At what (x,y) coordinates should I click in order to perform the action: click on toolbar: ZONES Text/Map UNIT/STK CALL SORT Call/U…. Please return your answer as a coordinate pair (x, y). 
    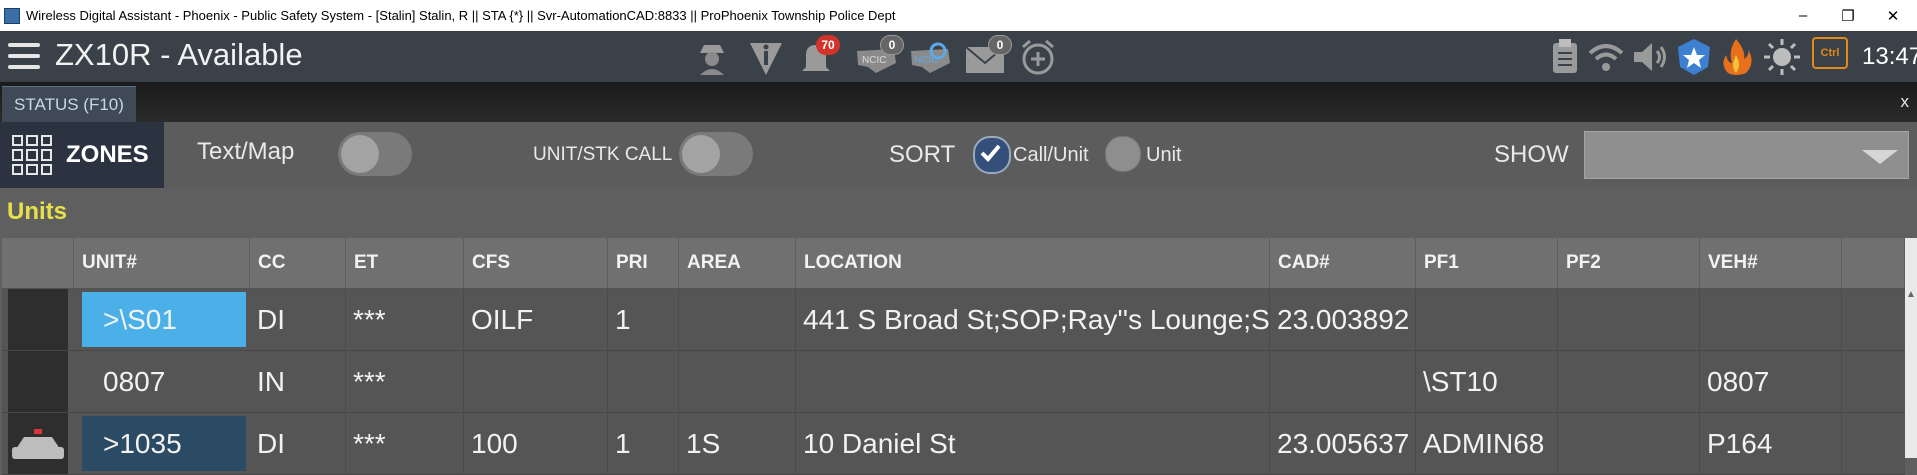
    Looking at the image, I should click on (958, 155).